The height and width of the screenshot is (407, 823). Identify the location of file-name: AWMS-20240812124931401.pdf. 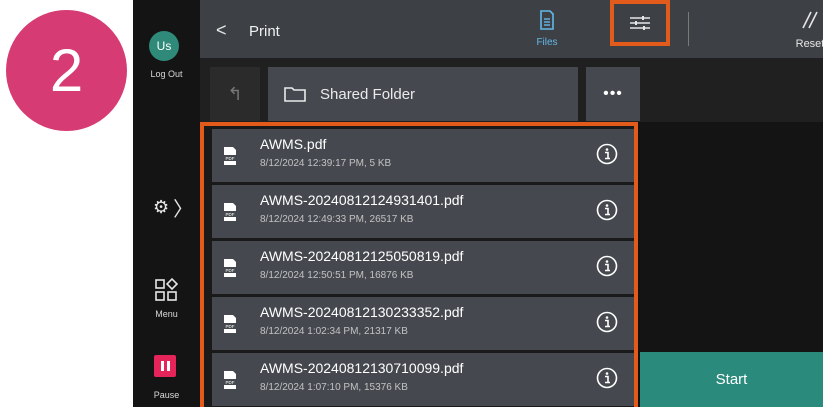
(362, 200).